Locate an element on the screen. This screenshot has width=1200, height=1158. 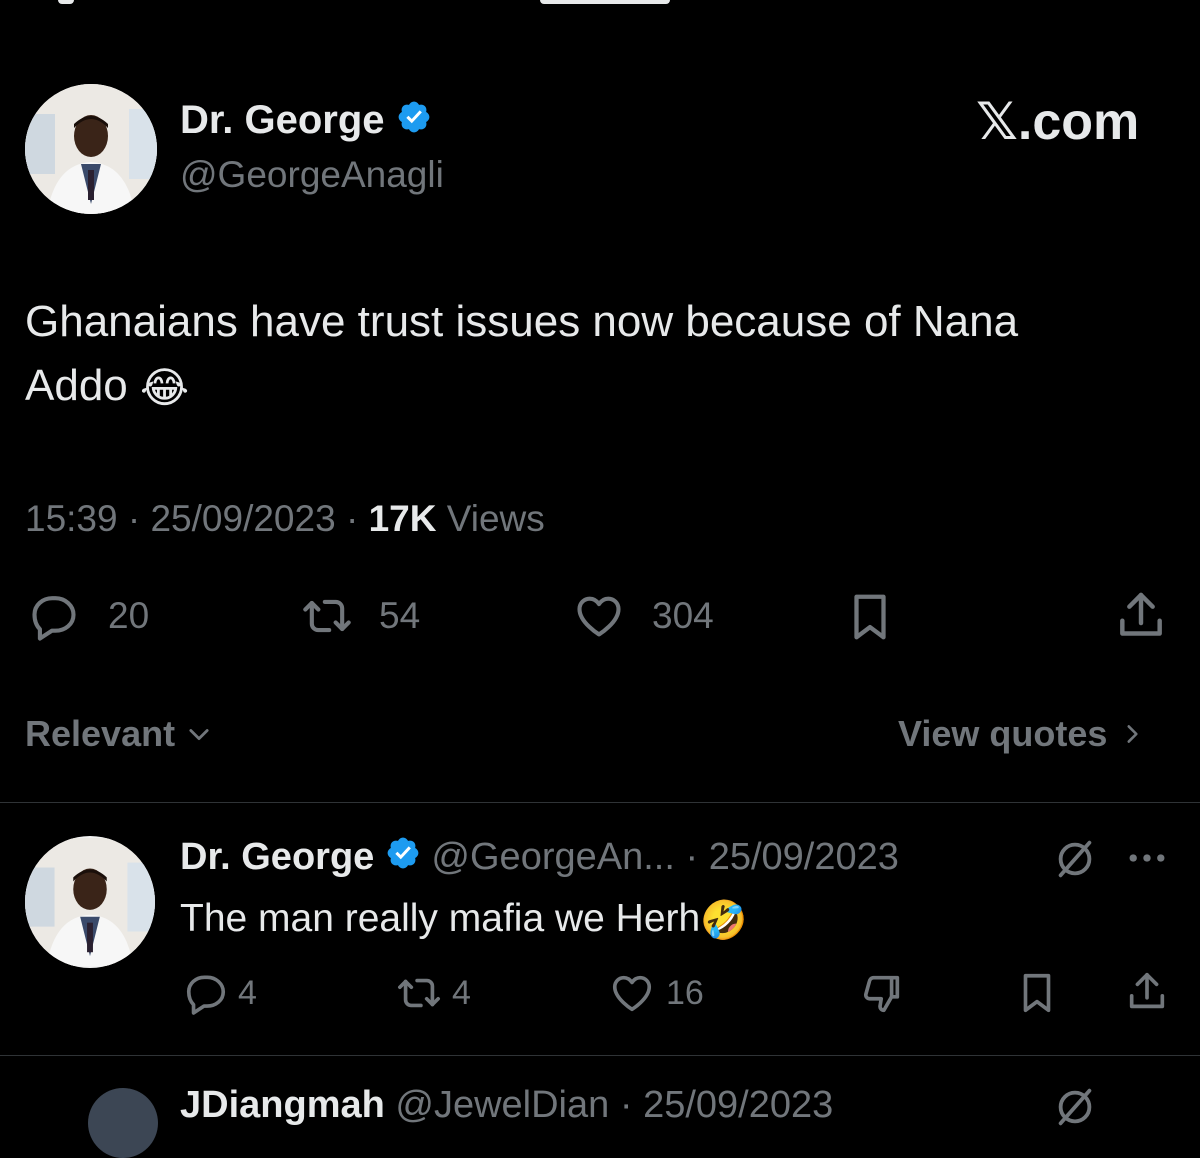
header-title-cutoff is located at coordinates (605, 2).